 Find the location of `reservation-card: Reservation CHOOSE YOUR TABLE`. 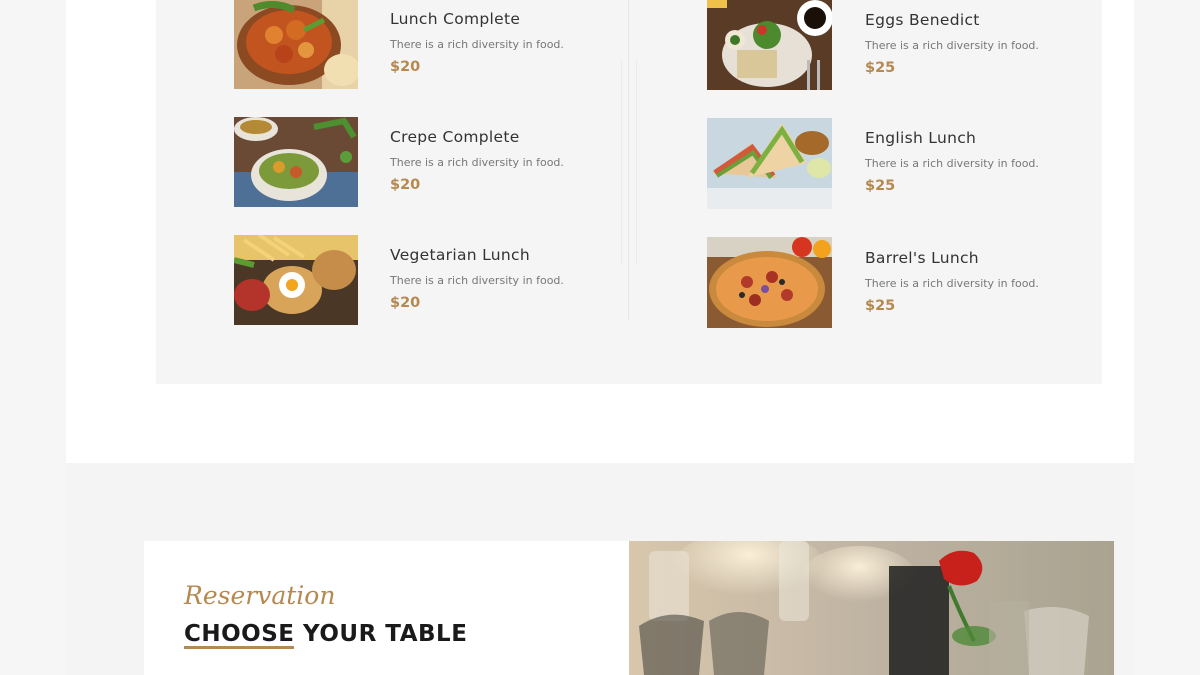

reservation-card: Reservation CHOOSE YOUR TABLE is located at coordinates (386, 608).